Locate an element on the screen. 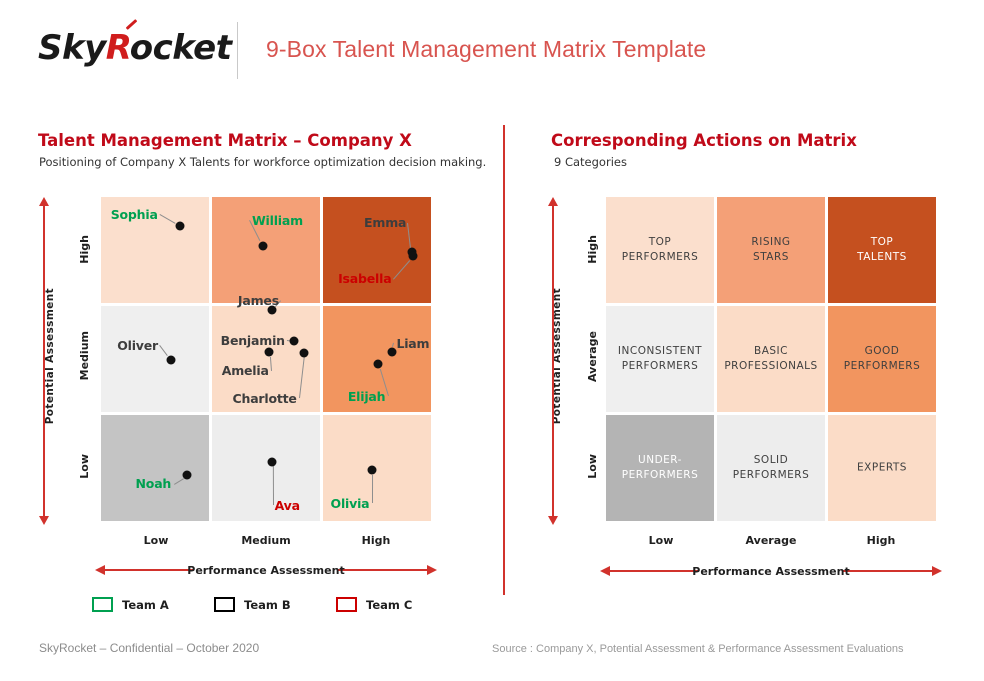 The width and height of the screenshot is (984, 681). action-label-2: TOP TALENTS is located at coordinates (882, 250).